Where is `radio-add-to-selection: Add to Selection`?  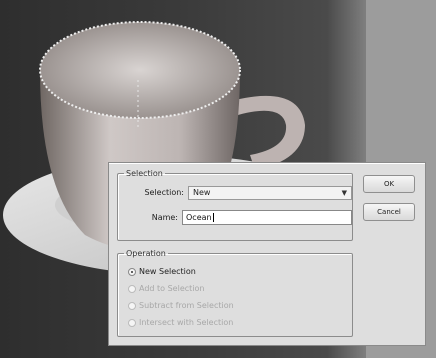
radio-add-to-selection: Add to Selection is located at coordinates (166, 289).